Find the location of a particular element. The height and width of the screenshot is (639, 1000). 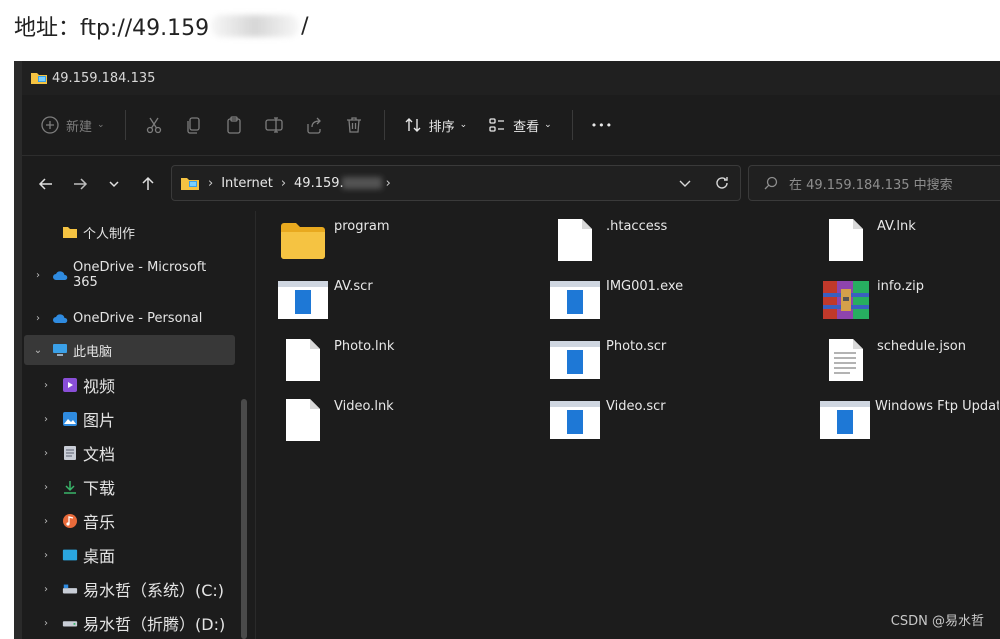

folder-icon is located at coordinates (303, 240).